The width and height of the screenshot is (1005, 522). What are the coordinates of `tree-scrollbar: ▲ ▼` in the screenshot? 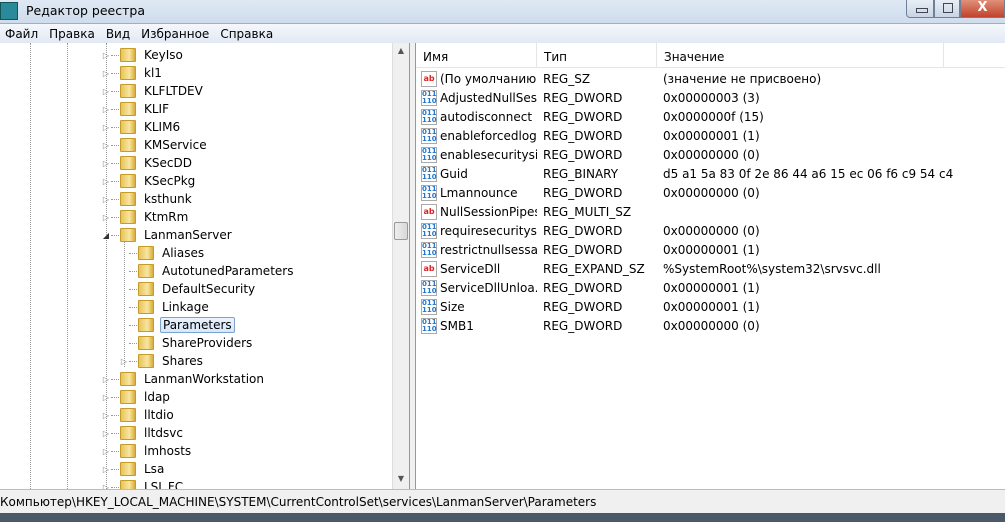 It's located at (400, 266).